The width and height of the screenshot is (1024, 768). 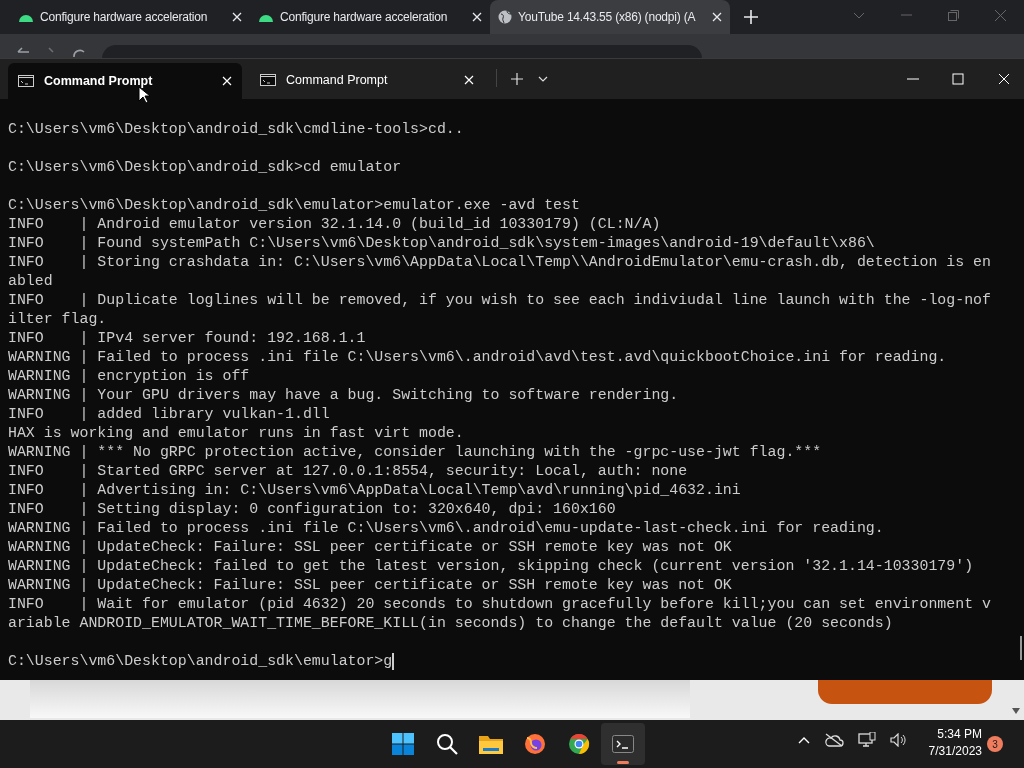 What do you see at coordinates (958, 79) in the screenshot?
I see `maximize-icon` at bounding box center [958, 79].